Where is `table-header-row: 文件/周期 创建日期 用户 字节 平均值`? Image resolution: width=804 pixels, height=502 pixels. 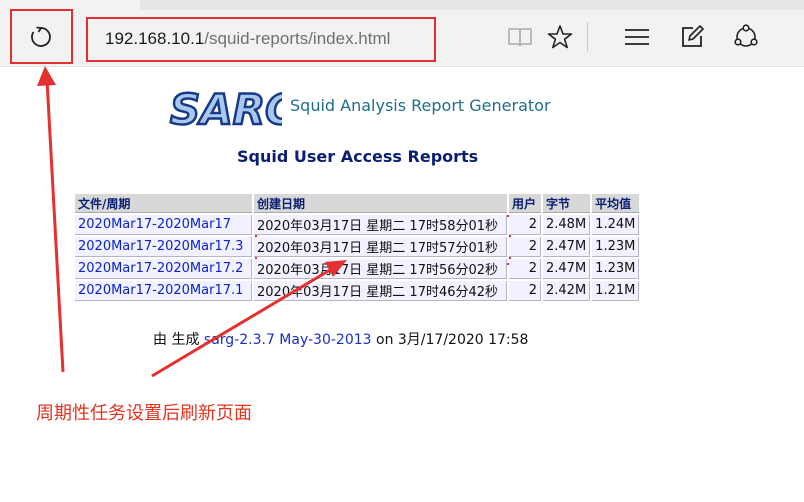 table-header-row: 文件/周期 创建日期 用户 字节 平均值 is located at coordinates (357, 203).